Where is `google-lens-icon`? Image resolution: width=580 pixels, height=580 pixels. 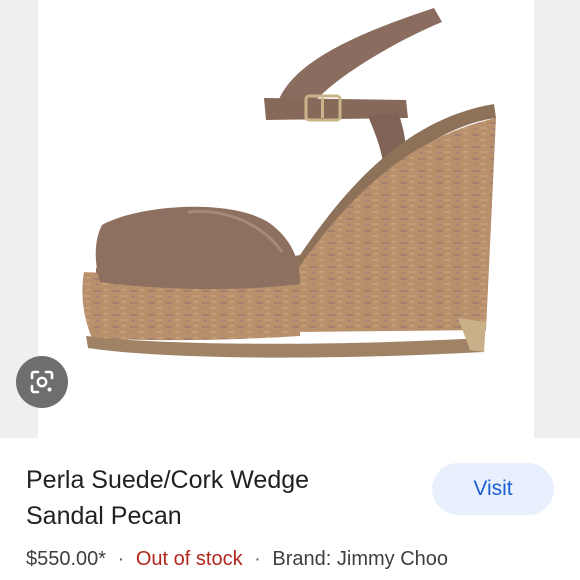
google-lens-icon is located at coordinates (42, 382).